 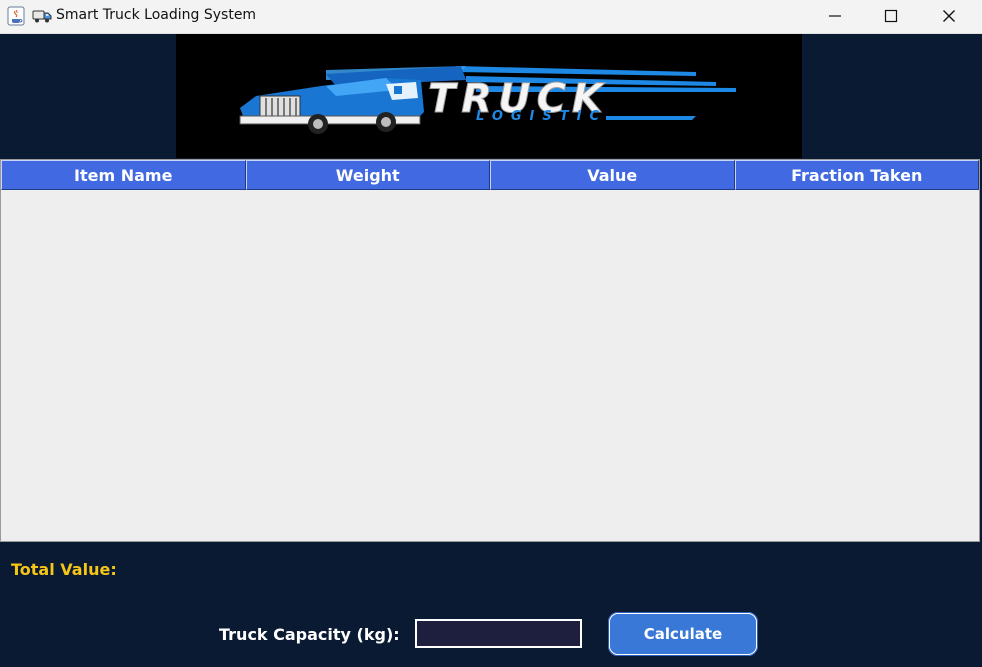 I want to click on maximize-button, so click(x=891, y=16).